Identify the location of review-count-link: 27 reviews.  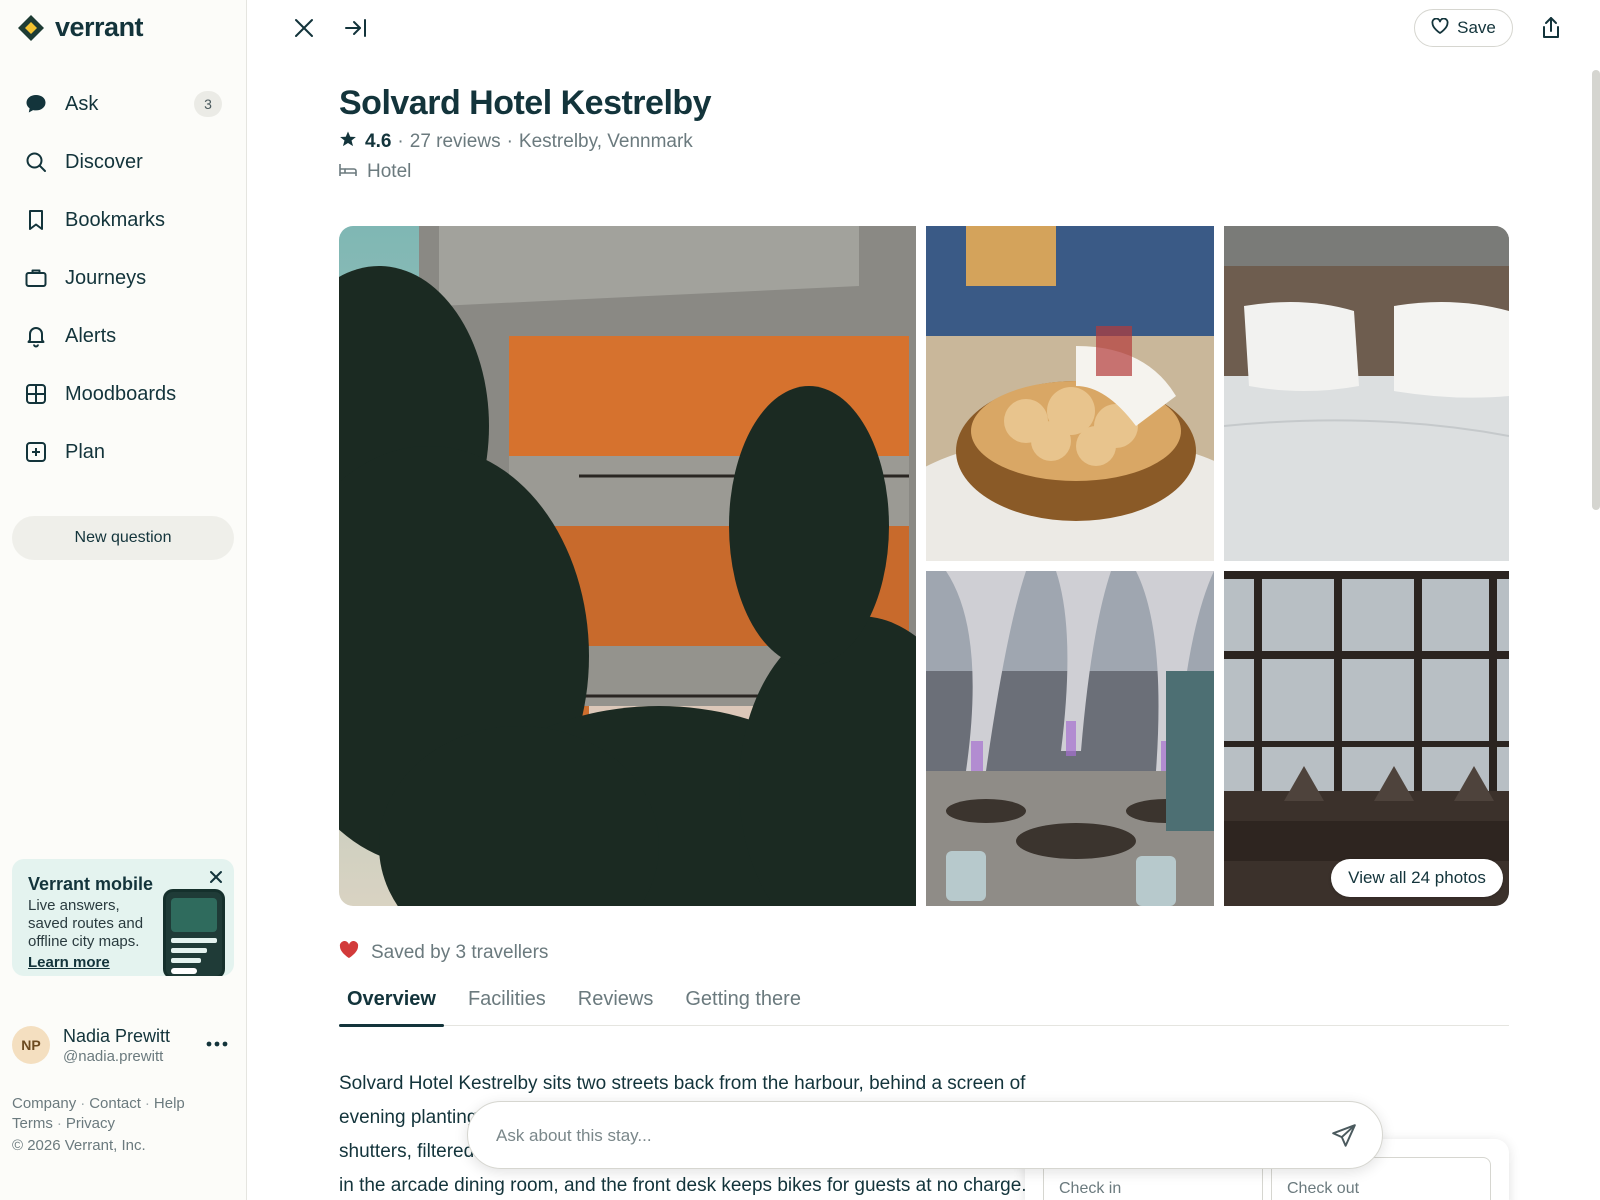
(455, 142).